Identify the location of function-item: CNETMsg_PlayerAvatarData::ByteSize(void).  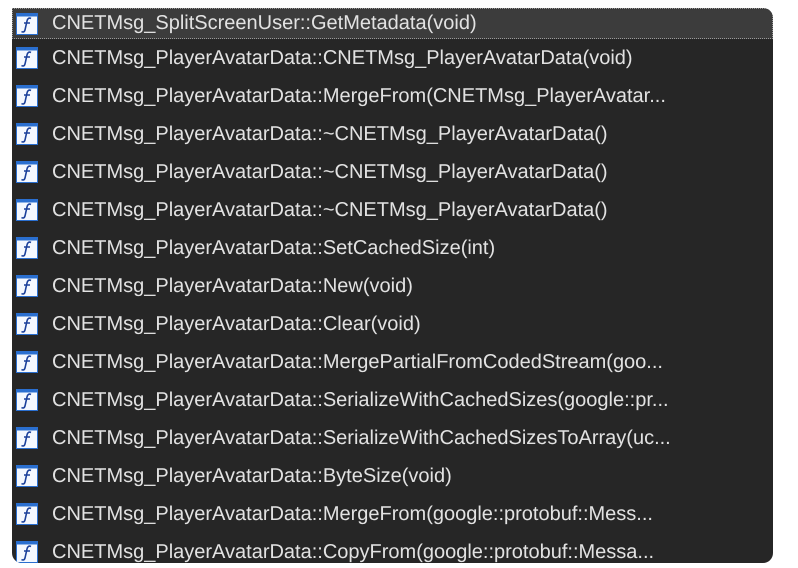
(392, 476).